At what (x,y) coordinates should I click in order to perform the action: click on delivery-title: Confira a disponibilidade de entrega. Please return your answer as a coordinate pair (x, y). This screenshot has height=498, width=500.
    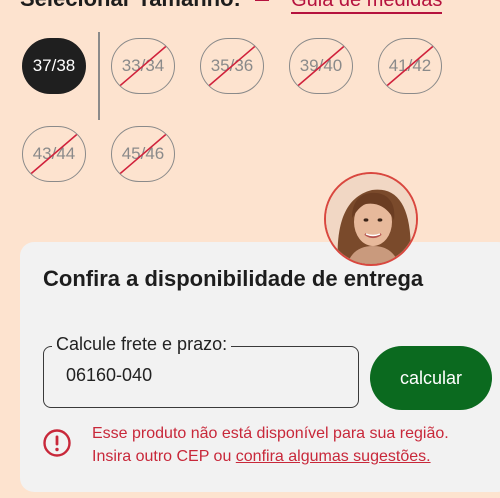
    Looking at the image, I should click on (233, 278).